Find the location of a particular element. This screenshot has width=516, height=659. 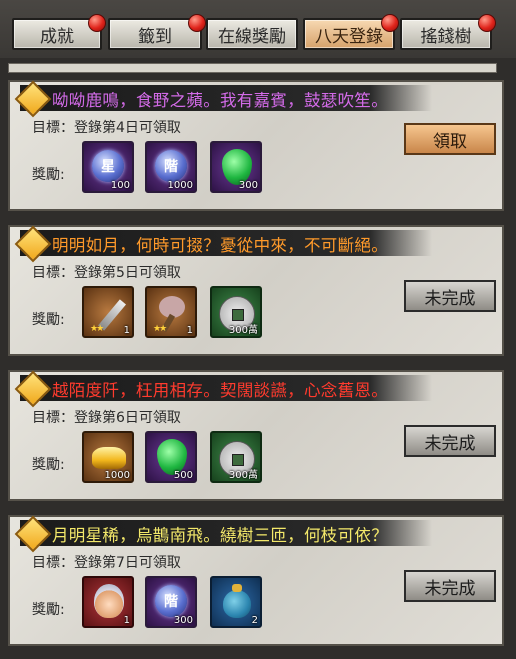

tab-bar: 成就 籤到 在線獎勵 八天登錄 搖錢樹 is located at coordinates (258, 29).